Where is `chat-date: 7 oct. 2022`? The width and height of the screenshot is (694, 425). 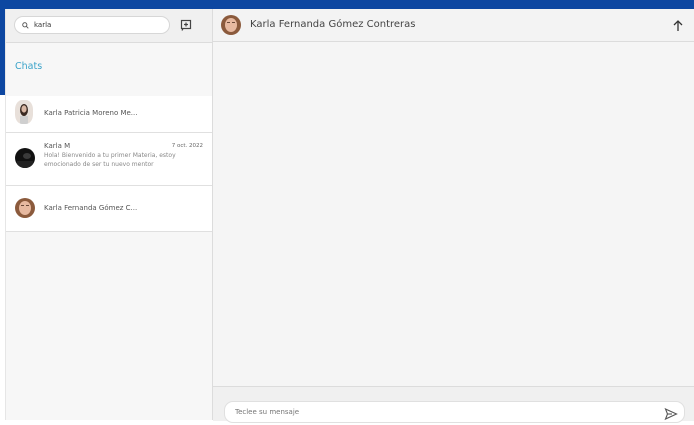 chat-date: 7 oct. 2022 is located at coordinates (187, 146).